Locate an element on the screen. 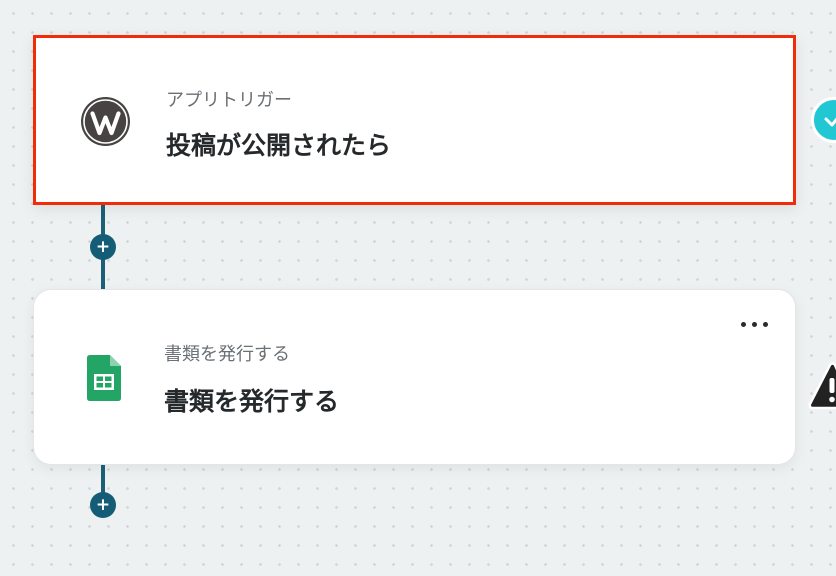 This screenshot has width=836, height=576. action-type-label: 書類を発行する is located at coordinates (227, 354).